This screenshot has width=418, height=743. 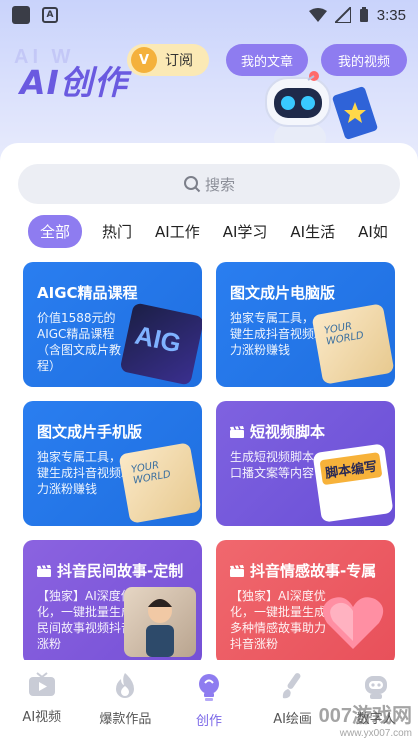 What do you see at coordinates (112, 324) in the screenshot?
I see `card-aigc-course: AIGC精品课程 价值1588元的AIGC精品课程（含图文成片教程） AIG` at bounding box center [112, 324].